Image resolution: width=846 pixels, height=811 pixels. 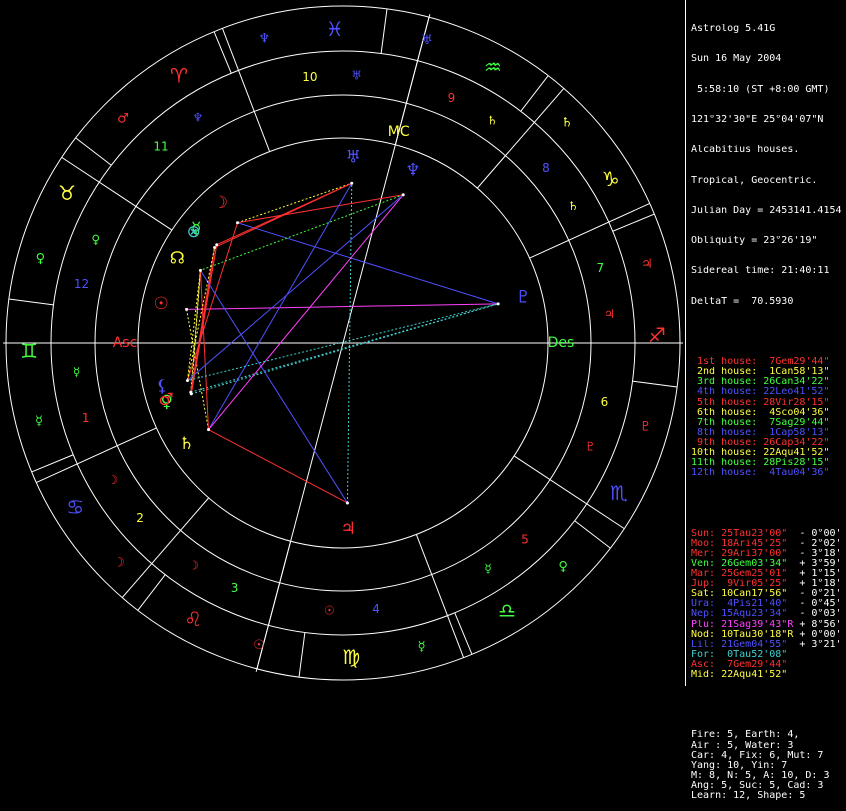 What do you see at coordinates (739, 604) in the screenshot?
I see `planet-position: Ura: 4Pis21'40"` at bounding box center [739, 604].